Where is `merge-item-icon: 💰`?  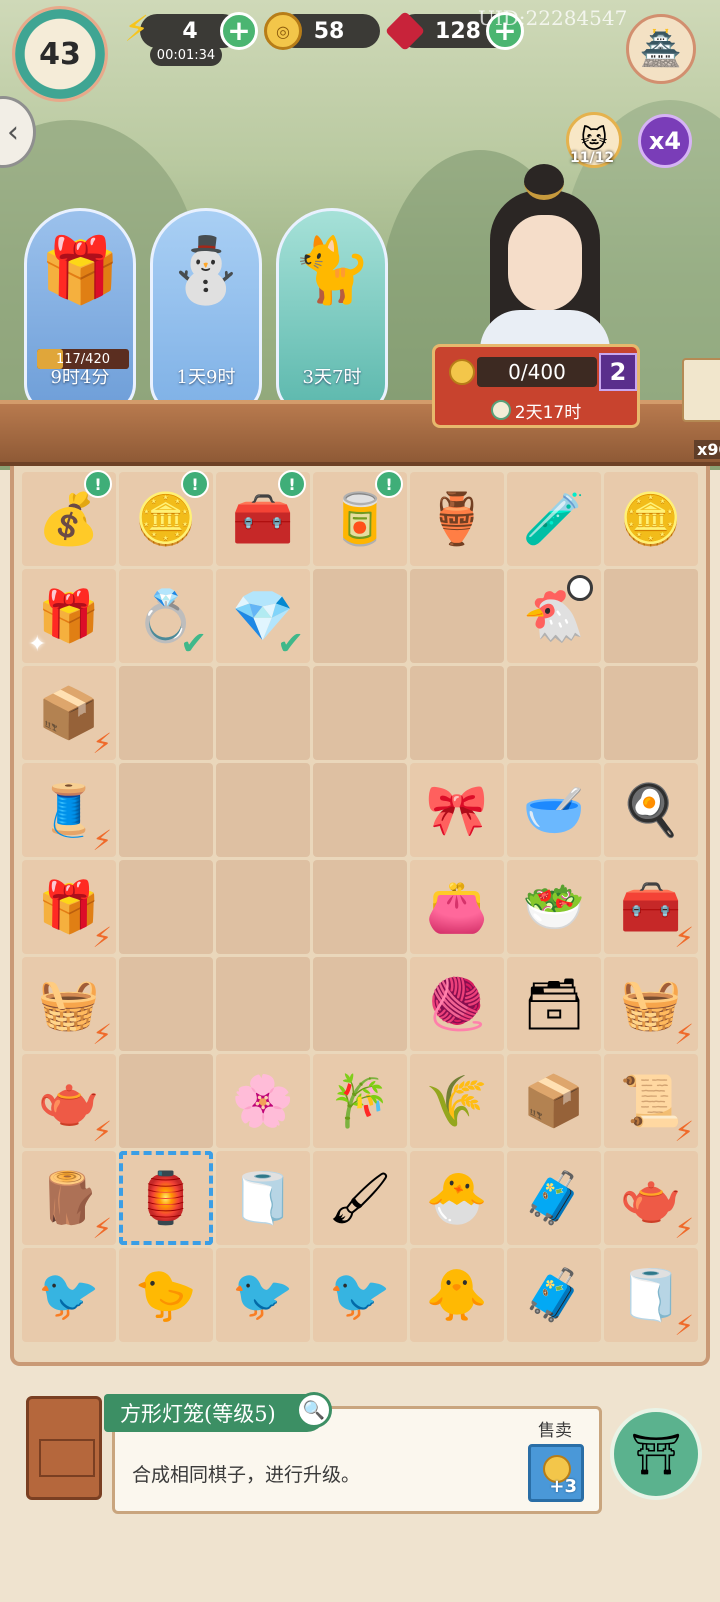 merge-item-icon: 💰 is located at coordinates (69, 519).